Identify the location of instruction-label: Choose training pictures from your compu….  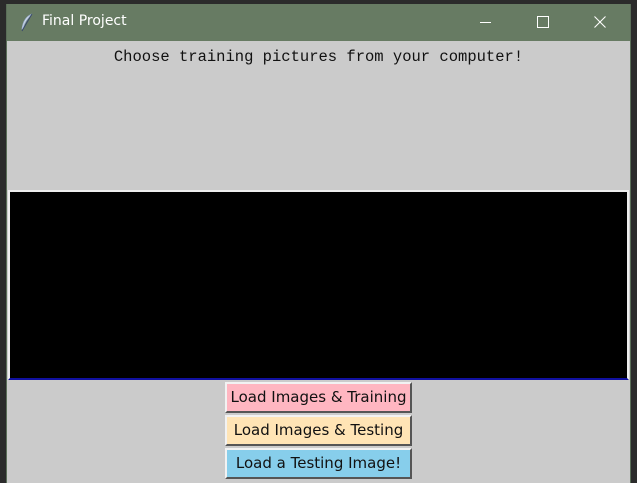
(318, 57).